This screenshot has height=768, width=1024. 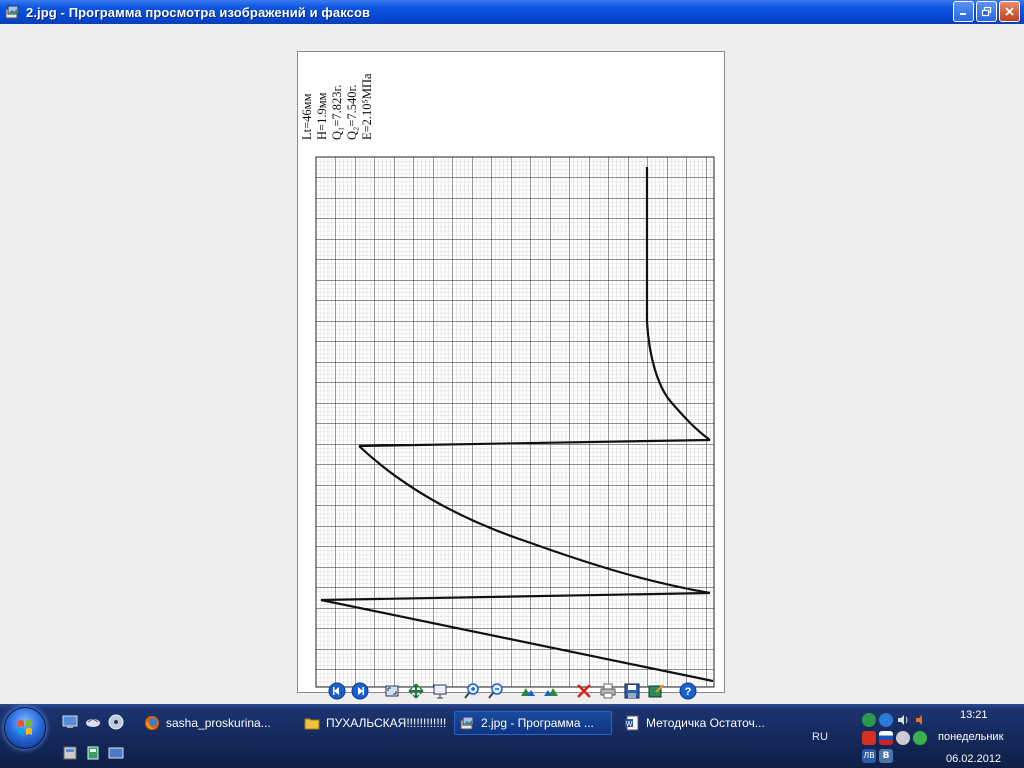 I want to click on actual-size-icon, so click(x=416, y=691).